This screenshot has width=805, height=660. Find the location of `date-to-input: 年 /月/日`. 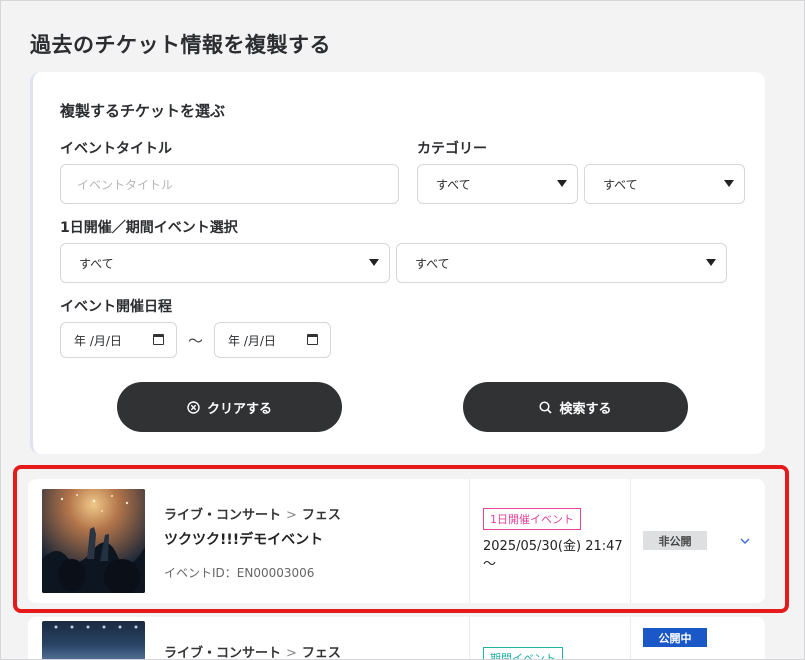

date-to-input: 年 /月/日 is located at coordinates (272, 340).